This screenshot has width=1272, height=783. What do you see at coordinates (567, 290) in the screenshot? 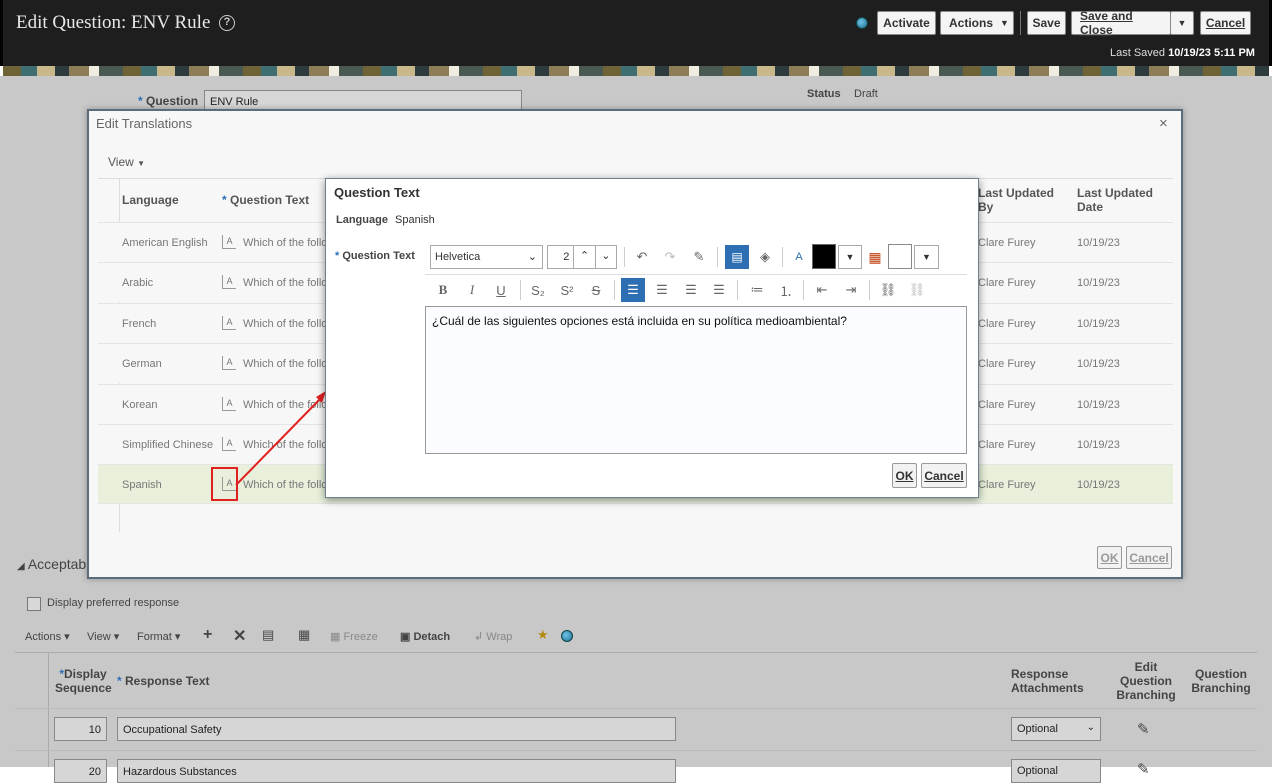
I see `superscript-icon: S²` at bounding box center [567, 290].